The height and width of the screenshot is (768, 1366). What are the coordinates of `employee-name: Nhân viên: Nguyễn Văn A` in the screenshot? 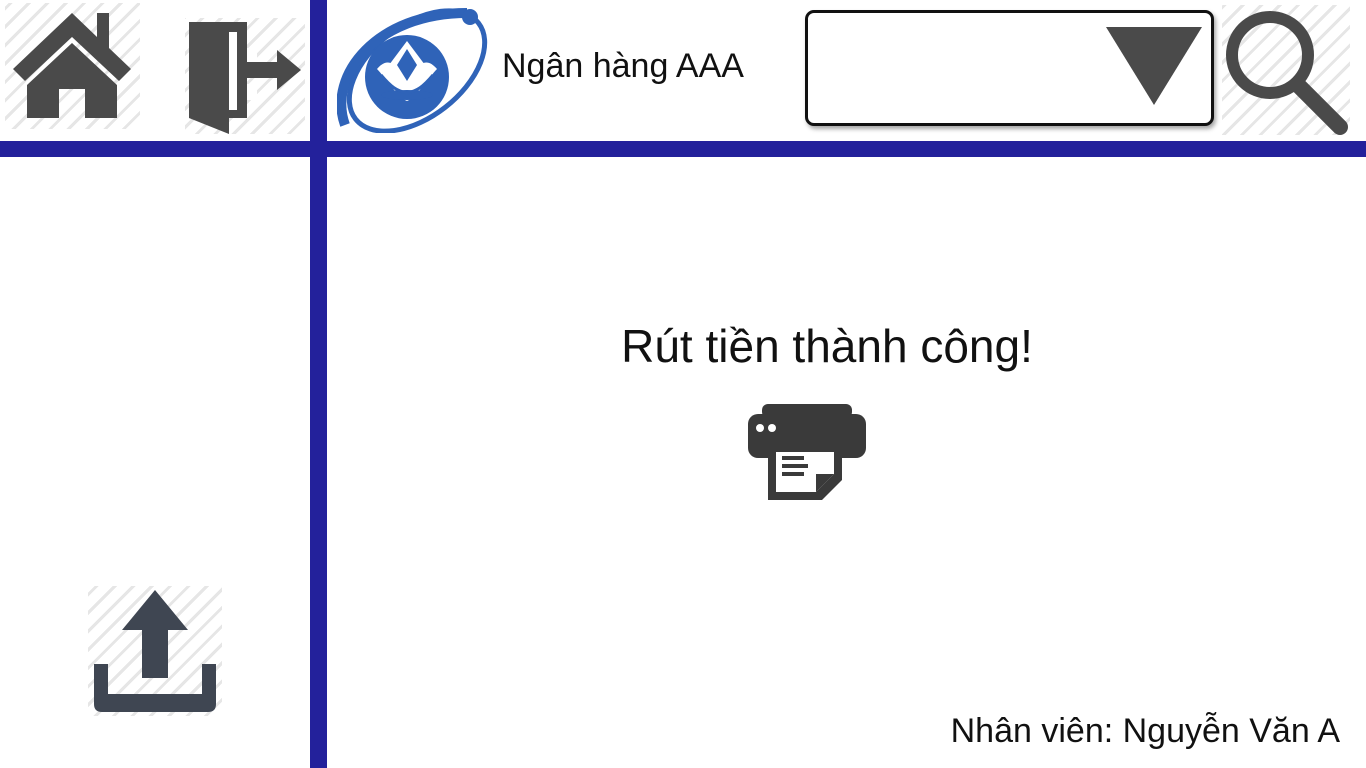 It's located at (1145, 731).